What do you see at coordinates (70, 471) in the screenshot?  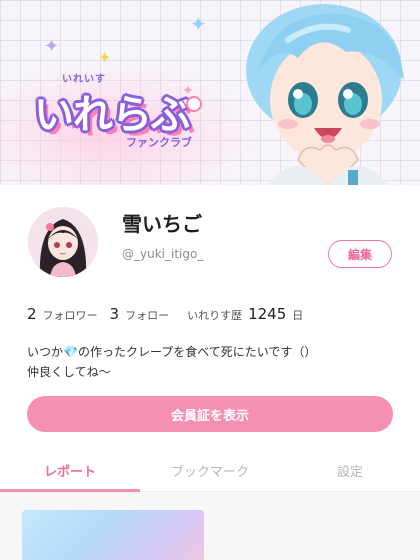 I see `tab-report: レポート` at bounding box center [70, 471].